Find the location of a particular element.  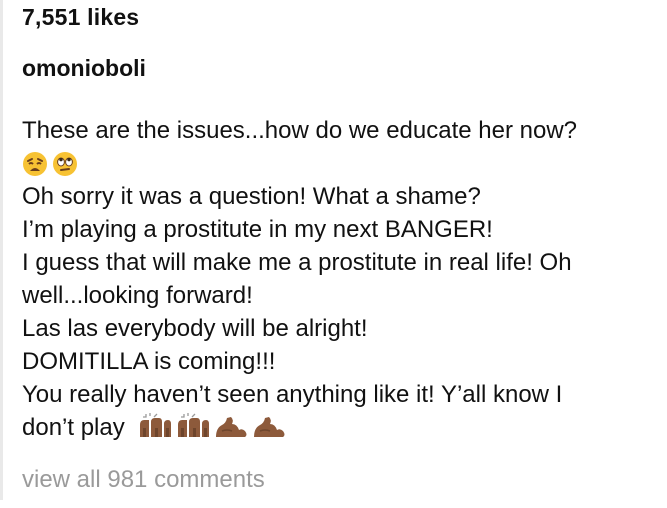

caption-line: Las las everybody will be alright! is located at coordinates (195, 328).